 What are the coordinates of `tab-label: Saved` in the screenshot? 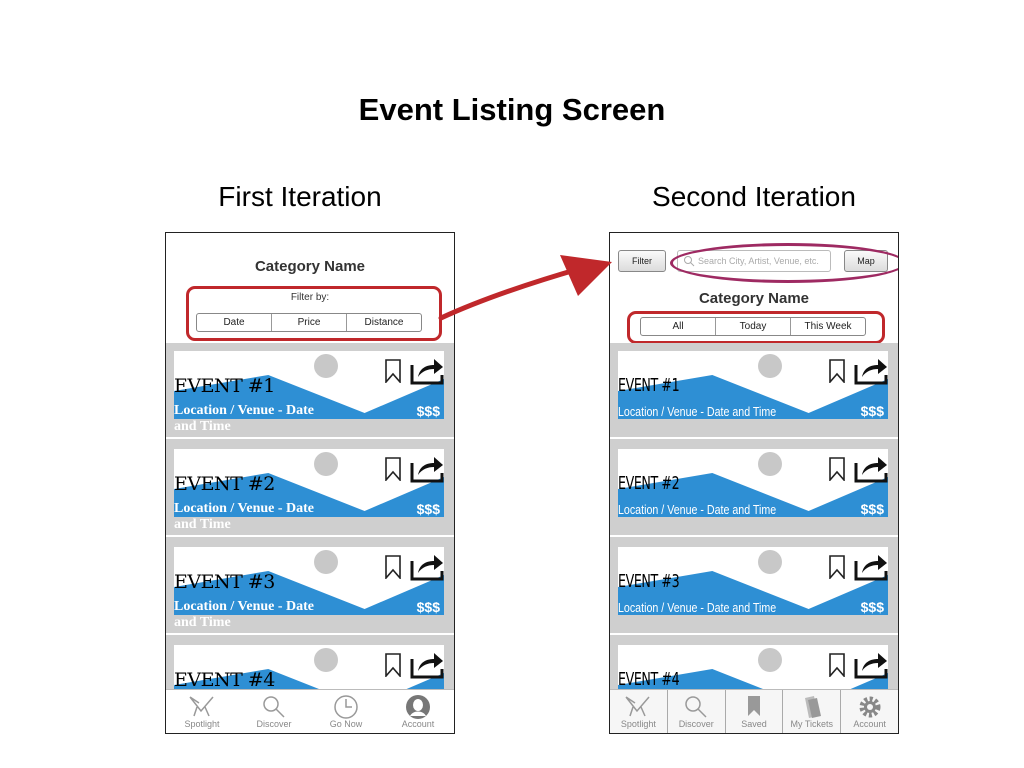 It's located at (754, 724).